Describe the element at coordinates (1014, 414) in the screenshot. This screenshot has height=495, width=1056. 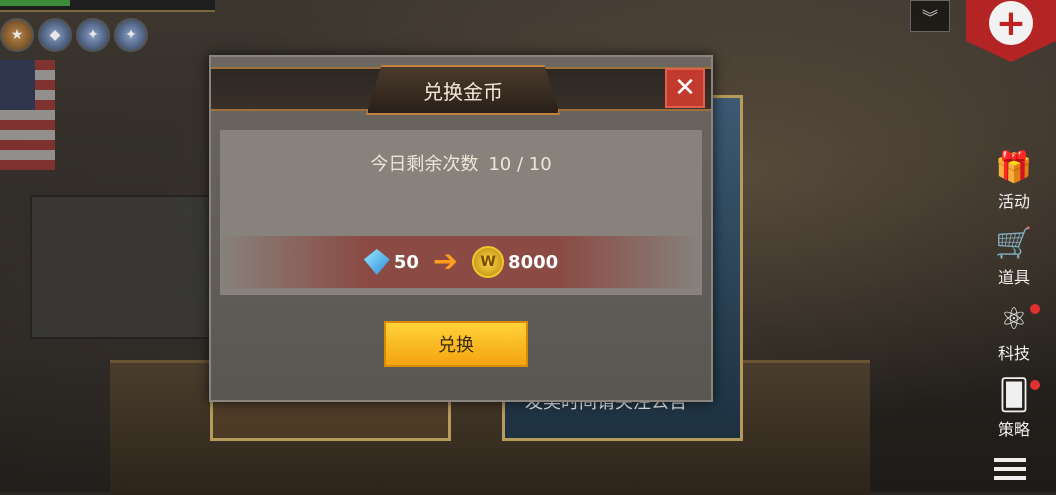
I see `side-item-strategy: 🂠 策略` at that location.